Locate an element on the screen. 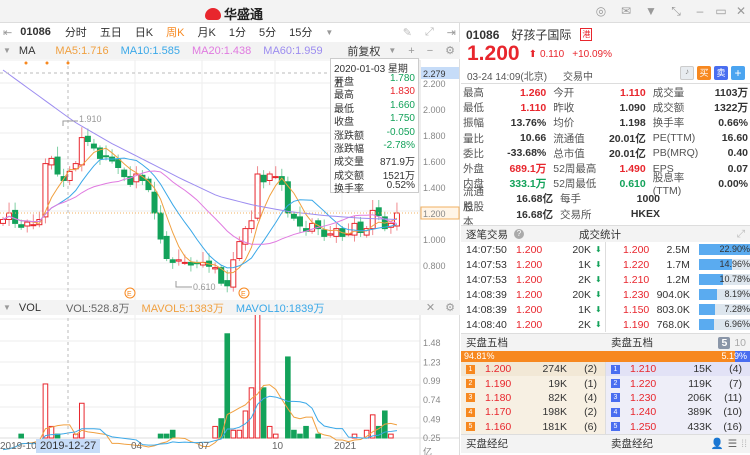 Image resolution: width=750 pixels, height=455 pixels. level-orders: (6) is located at coordinates (590, 426).